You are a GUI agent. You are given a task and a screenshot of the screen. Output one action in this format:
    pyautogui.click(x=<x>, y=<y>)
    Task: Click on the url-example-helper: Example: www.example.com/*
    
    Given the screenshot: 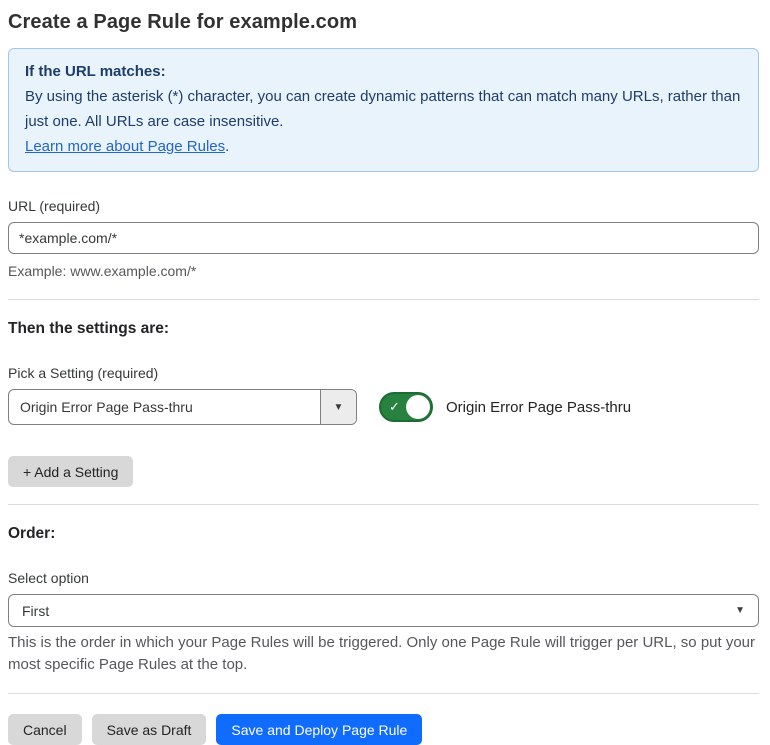 What is the action you would take?
    pyautogui.click(x=102, y=271)
    